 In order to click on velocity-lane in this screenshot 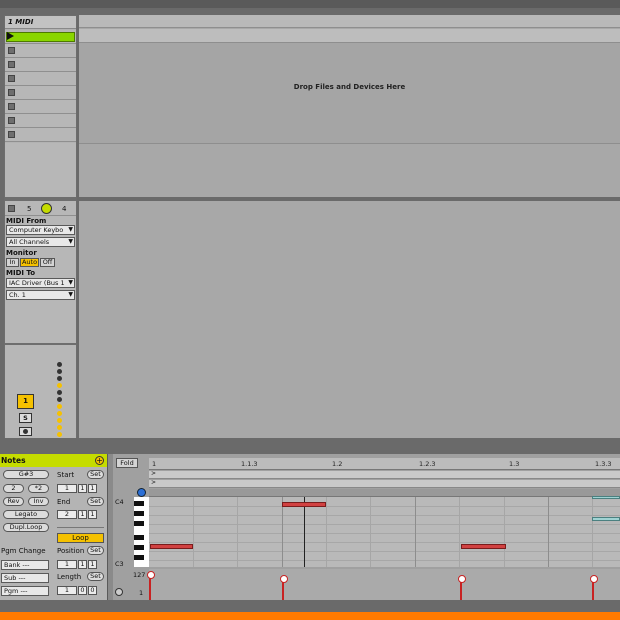, I will do `click(383, 584)`.